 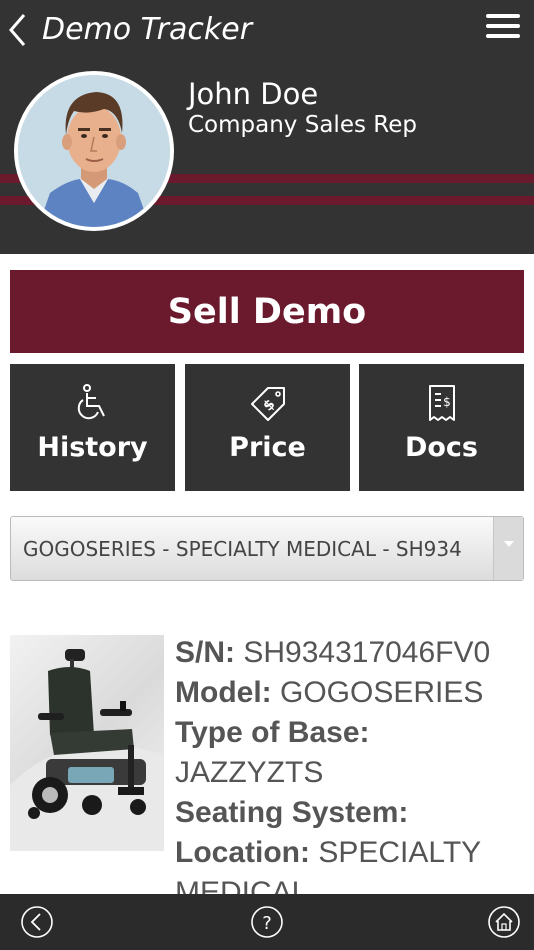 I want to click on wheelchair-icon, so click(x=91, y=402).